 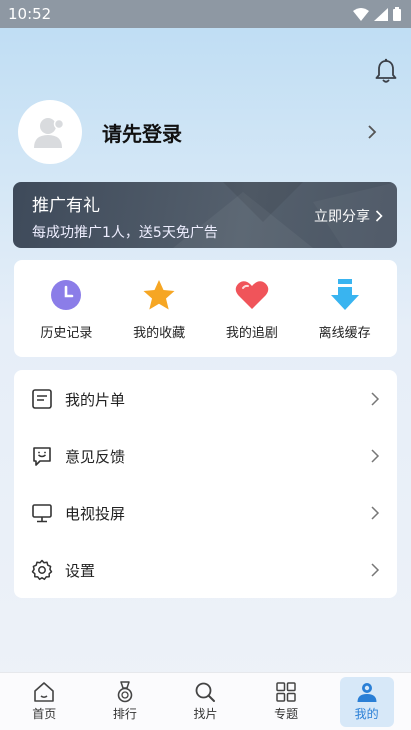 I want to click on signal-icon, so click(x=381, y=14).